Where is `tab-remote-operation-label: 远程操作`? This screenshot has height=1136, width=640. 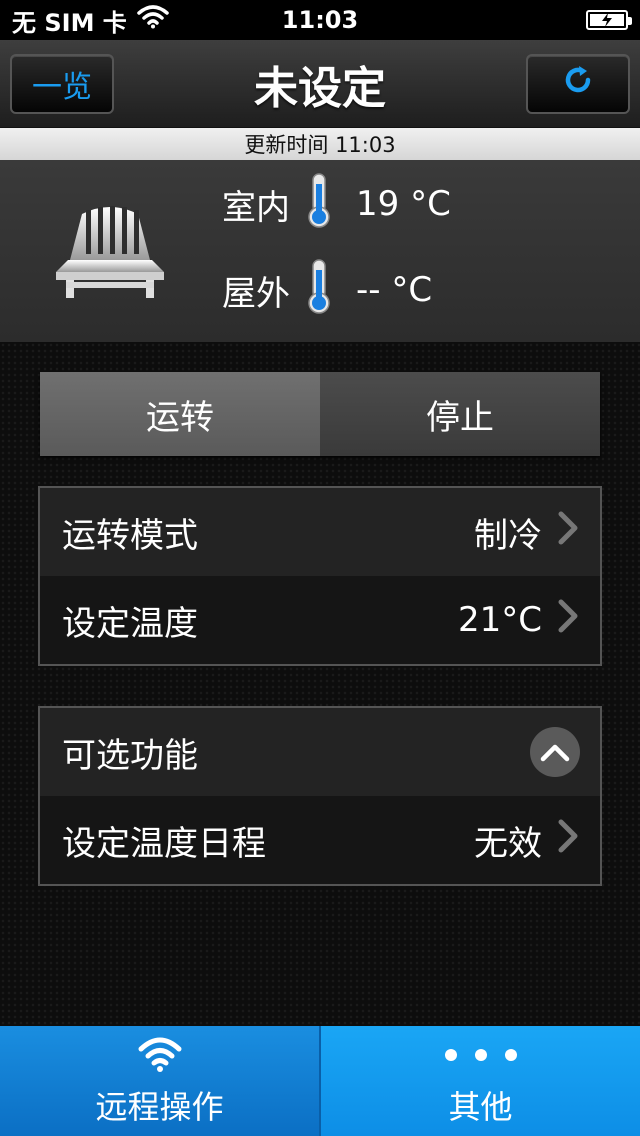 tab-remote-operation-label: 远程操作 is located at coordinates (159, 1107).